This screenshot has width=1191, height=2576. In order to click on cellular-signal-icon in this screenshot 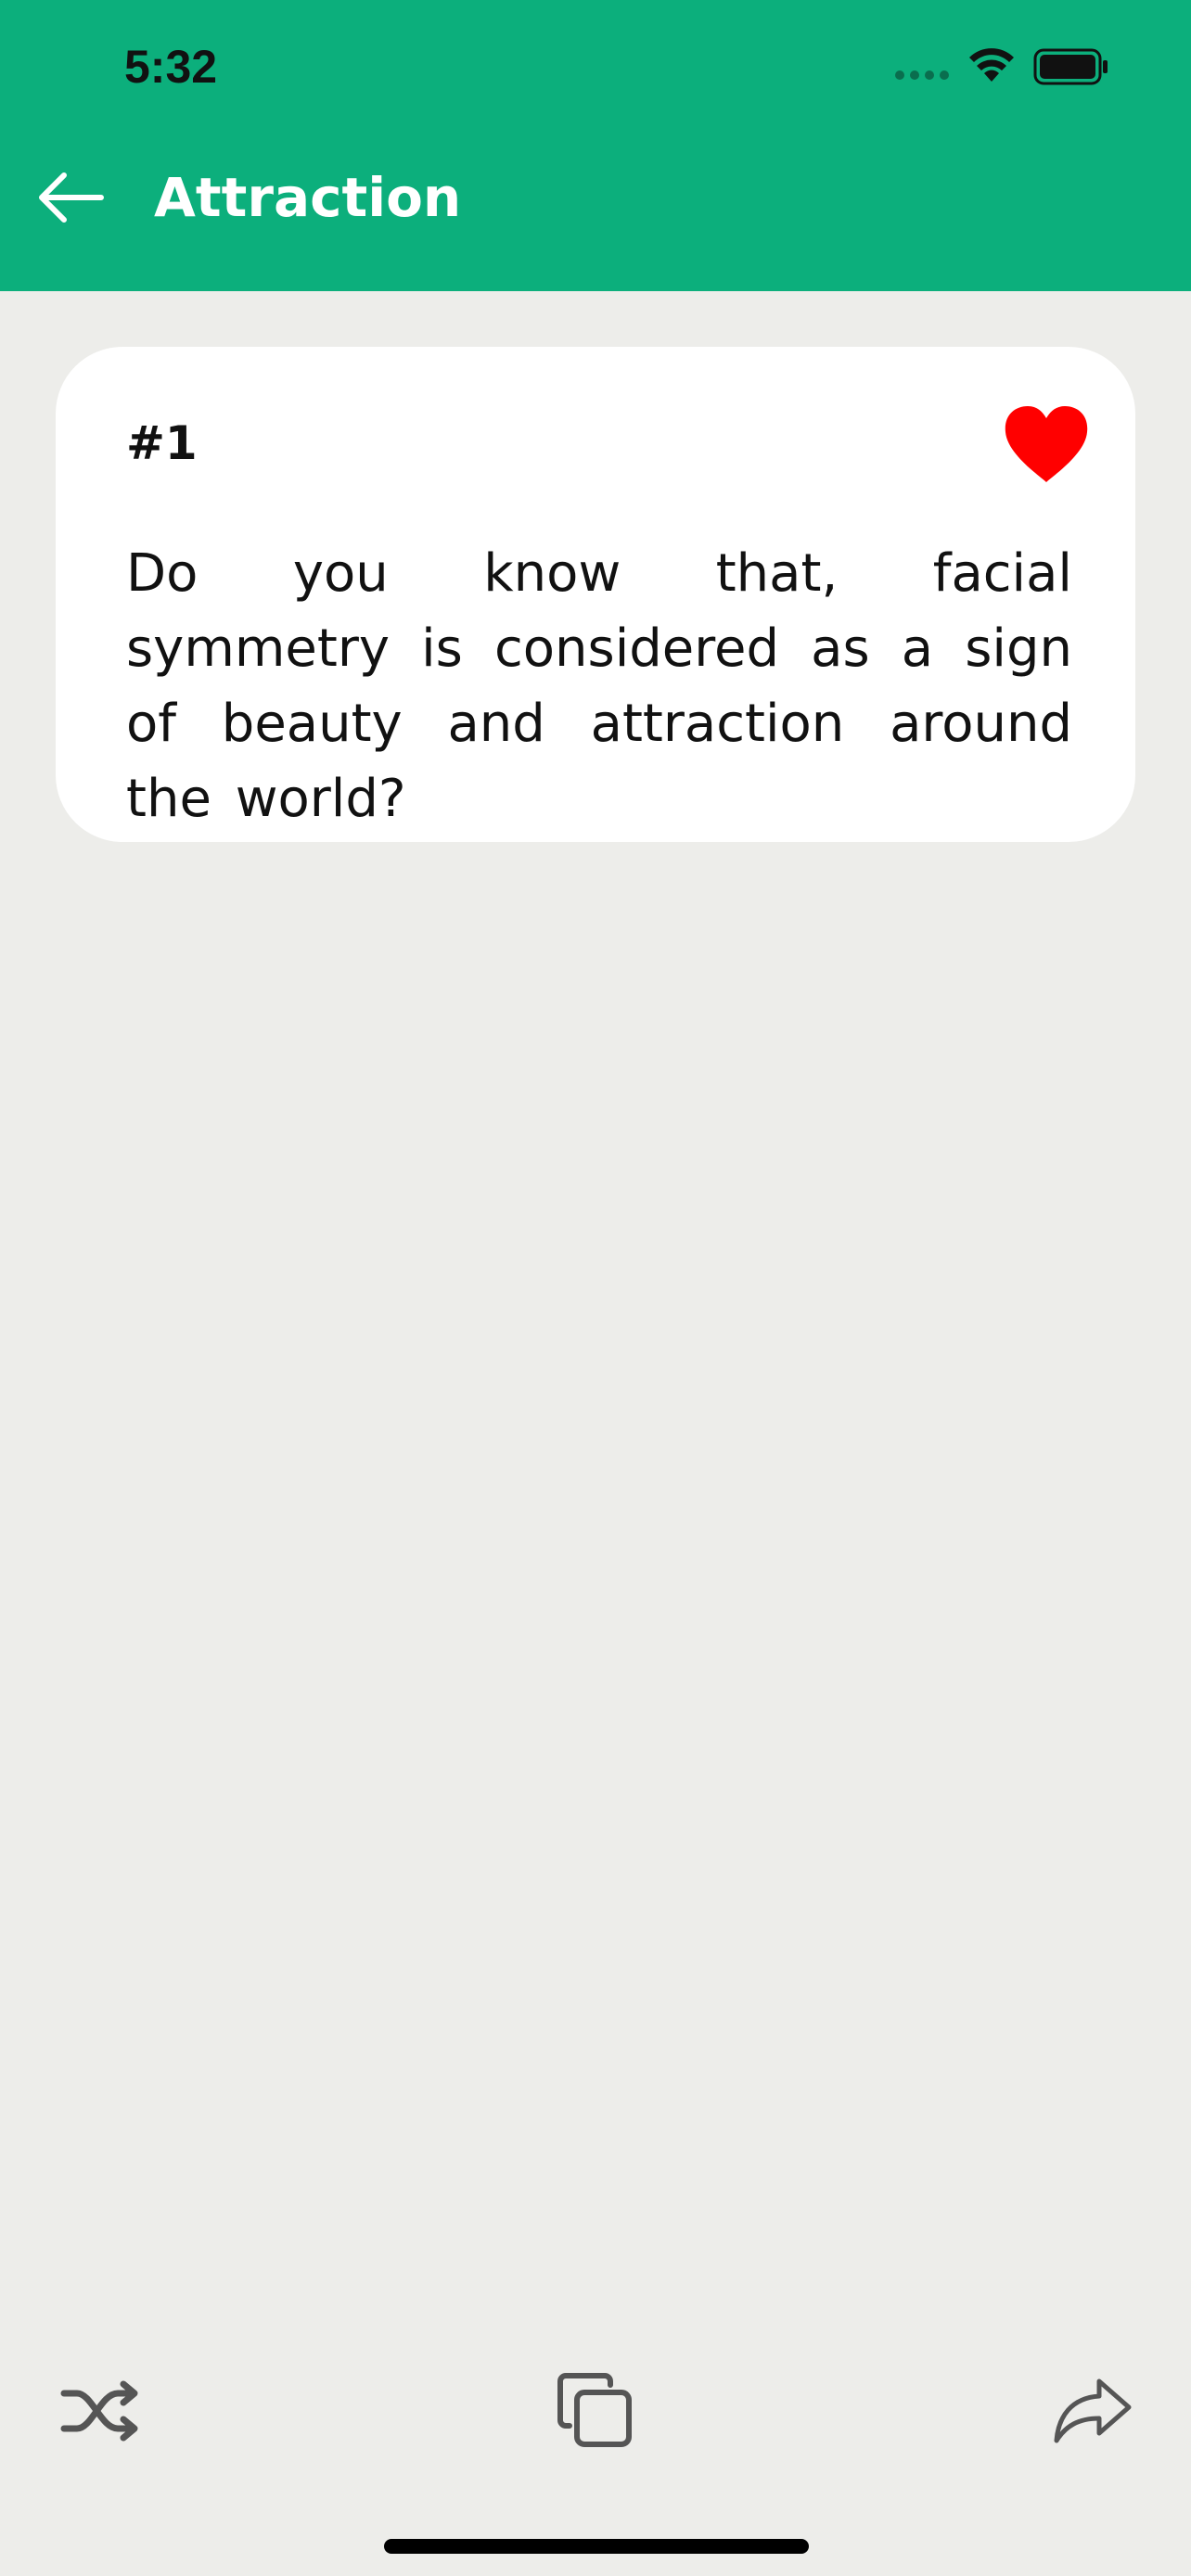, I will do `click(922, 75)`.